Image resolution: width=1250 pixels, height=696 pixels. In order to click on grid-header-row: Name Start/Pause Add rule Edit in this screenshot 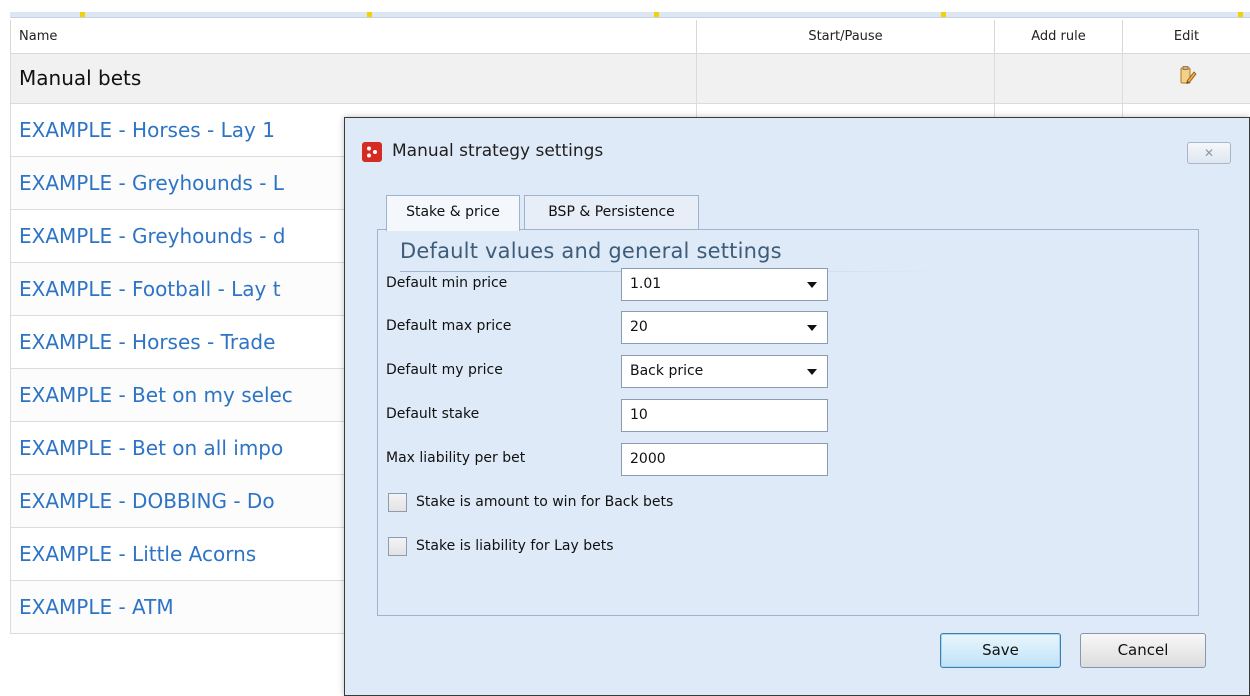, I will do `click(630, 37)`.